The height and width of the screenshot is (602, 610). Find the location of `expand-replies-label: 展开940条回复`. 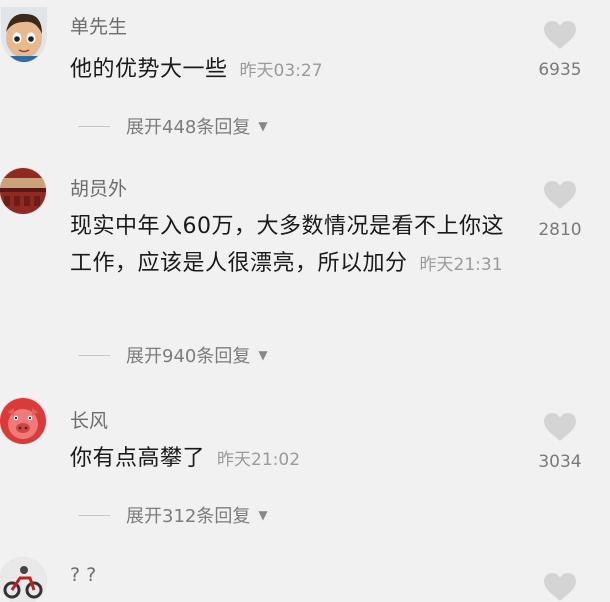

expand-replies-label: 展开940条回复 is located at coordinates (188, 356).